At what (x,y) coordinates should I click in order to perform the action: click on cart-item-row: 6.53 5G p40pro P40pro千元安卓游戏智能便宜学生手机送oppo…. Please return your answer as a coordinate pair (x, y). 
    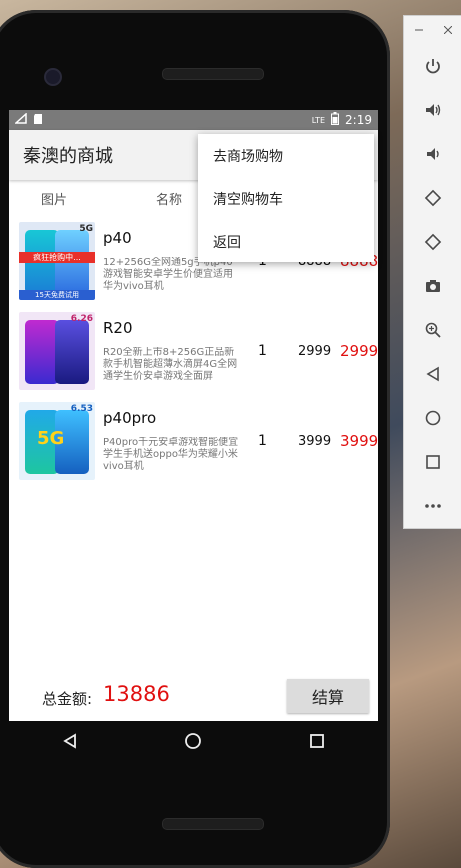
    Looking at the image, I should click on (193, 441).